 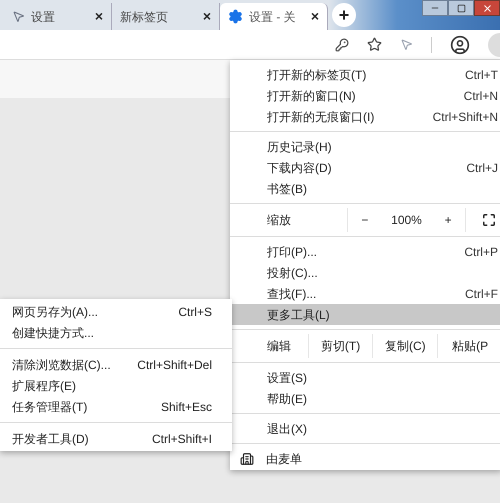 What do you see at coordinates (365, 167) in the screenshot?
I see `menu-item: 下载内容(D) Ctrl+J` at bounding box center [365, 167].